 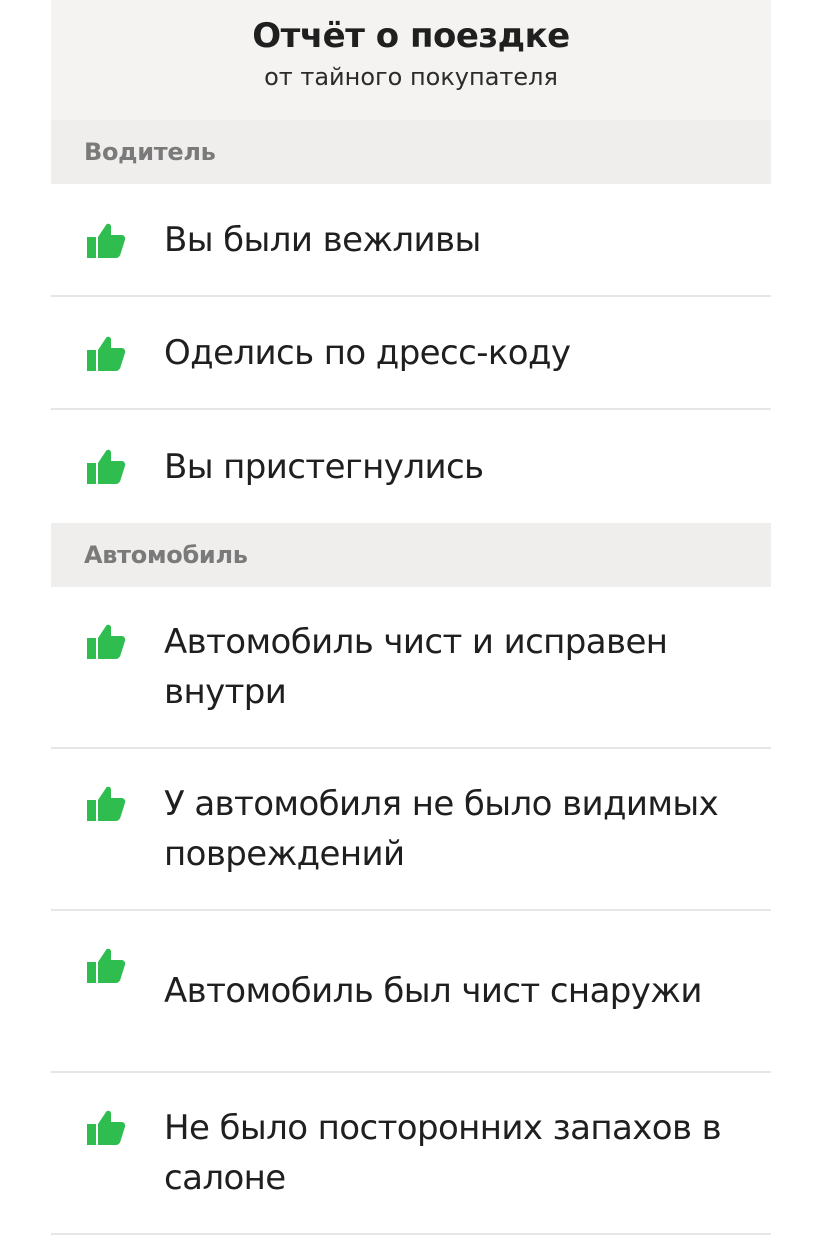 I want to click on section-header-car: Автомобиль, so click(x=411, y=555).